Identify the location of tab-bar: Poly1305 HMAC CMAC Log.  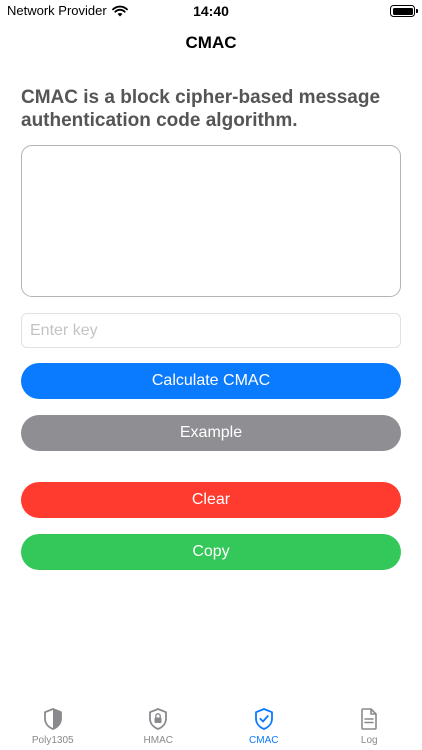
(211, 725).